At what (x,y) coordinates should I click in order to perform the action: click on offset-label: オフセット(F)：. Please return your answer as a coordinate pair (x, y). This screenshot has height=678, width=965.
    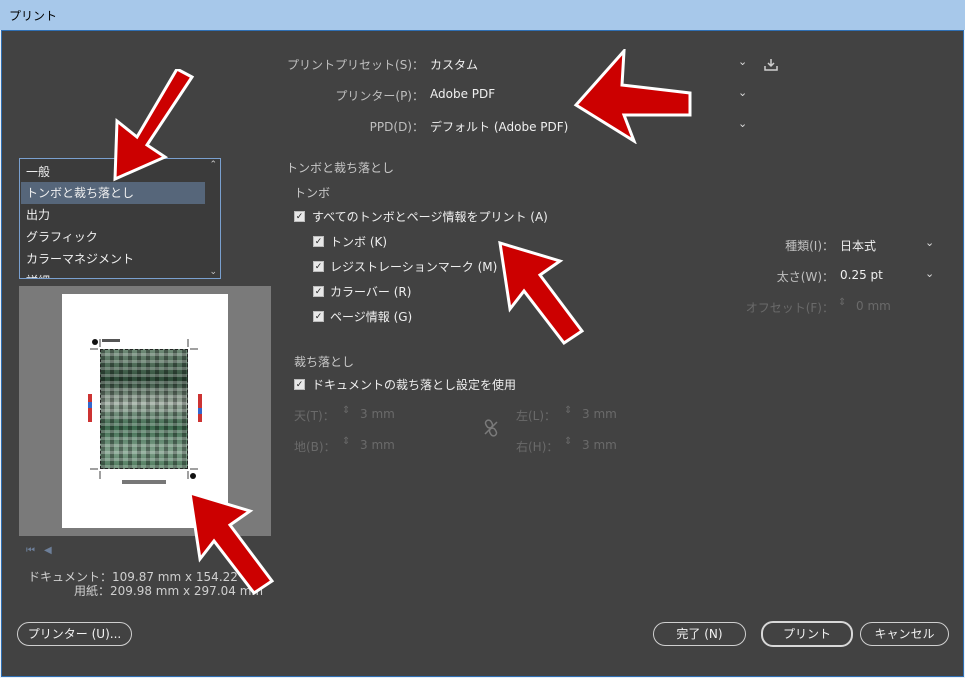
    Looking at the image, I should click on (789, 308).